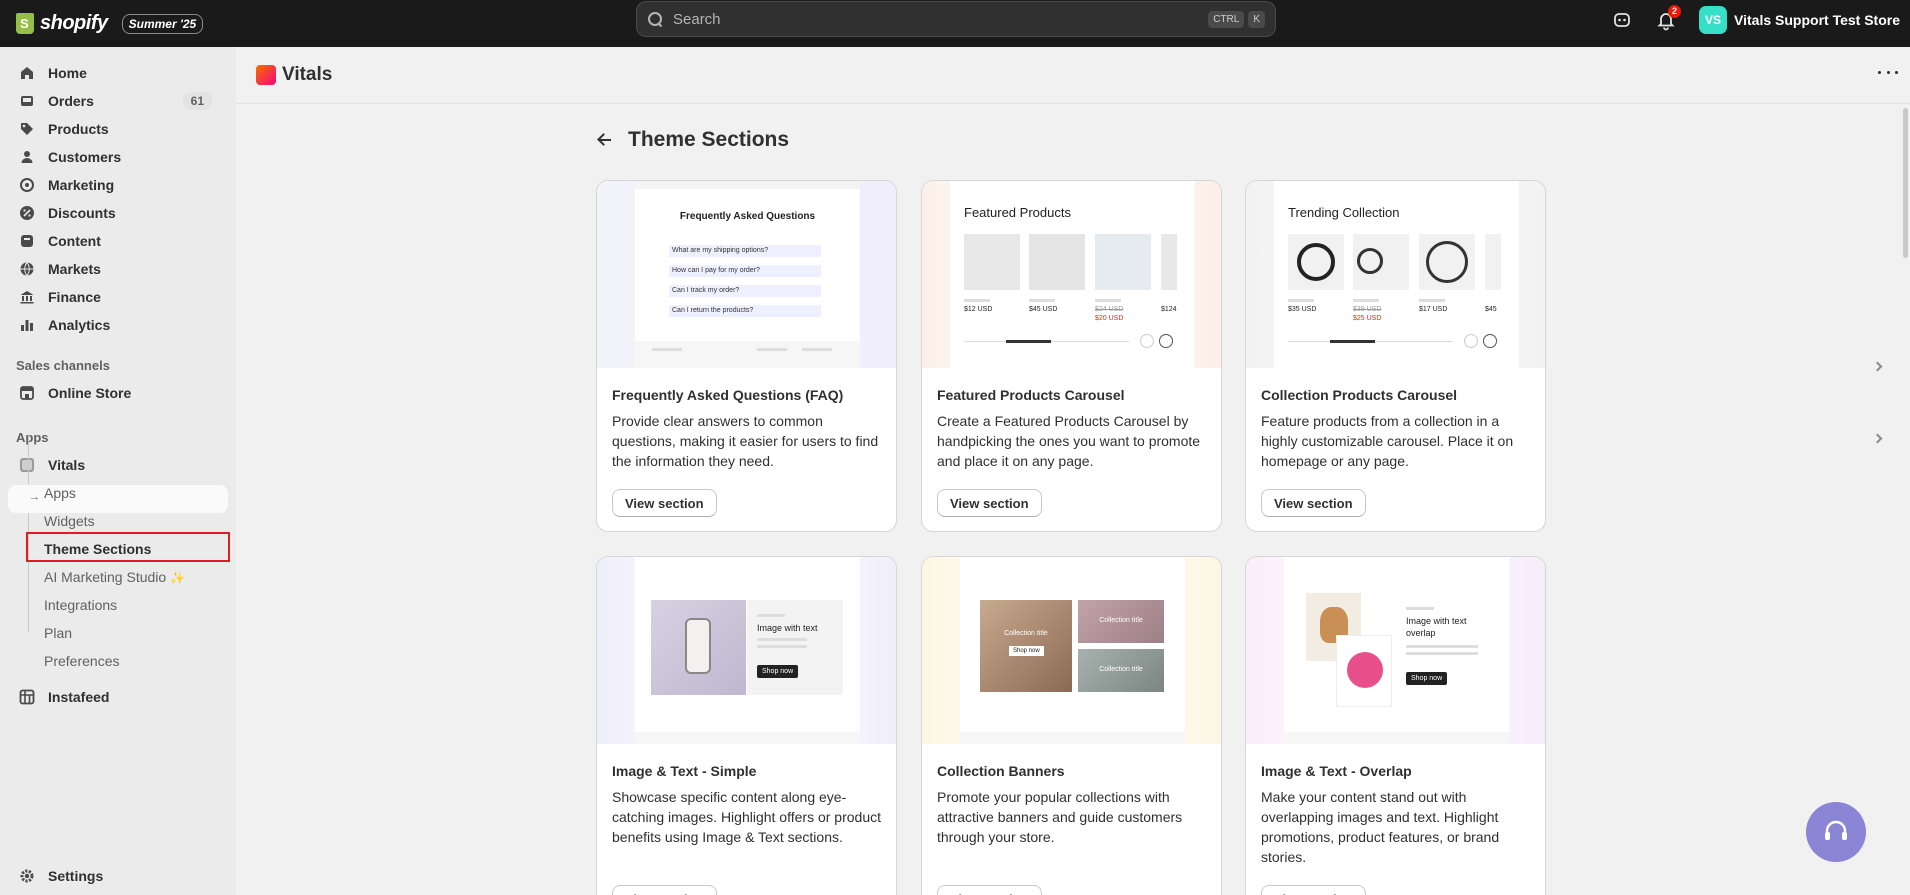 The image size is (1910, 895). I want to click on sidebar-item-vitals: Vitals, so click(116, 465).